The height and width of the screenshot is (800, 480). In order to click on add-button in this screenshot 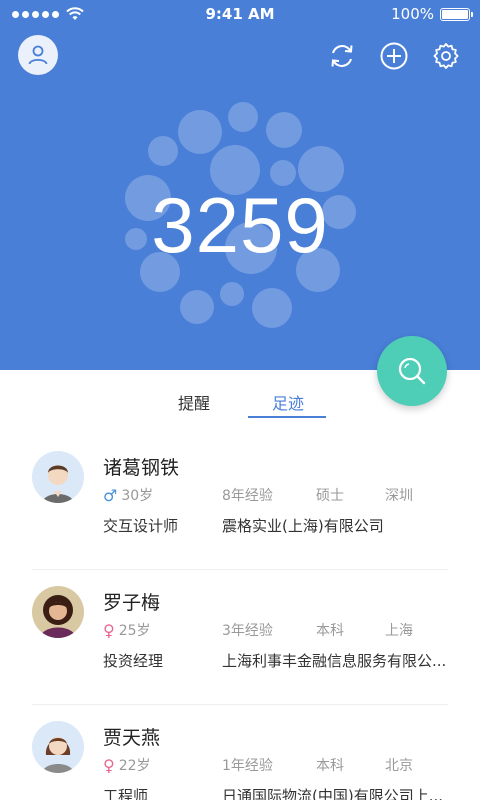, I will do `click(394, 56)`.